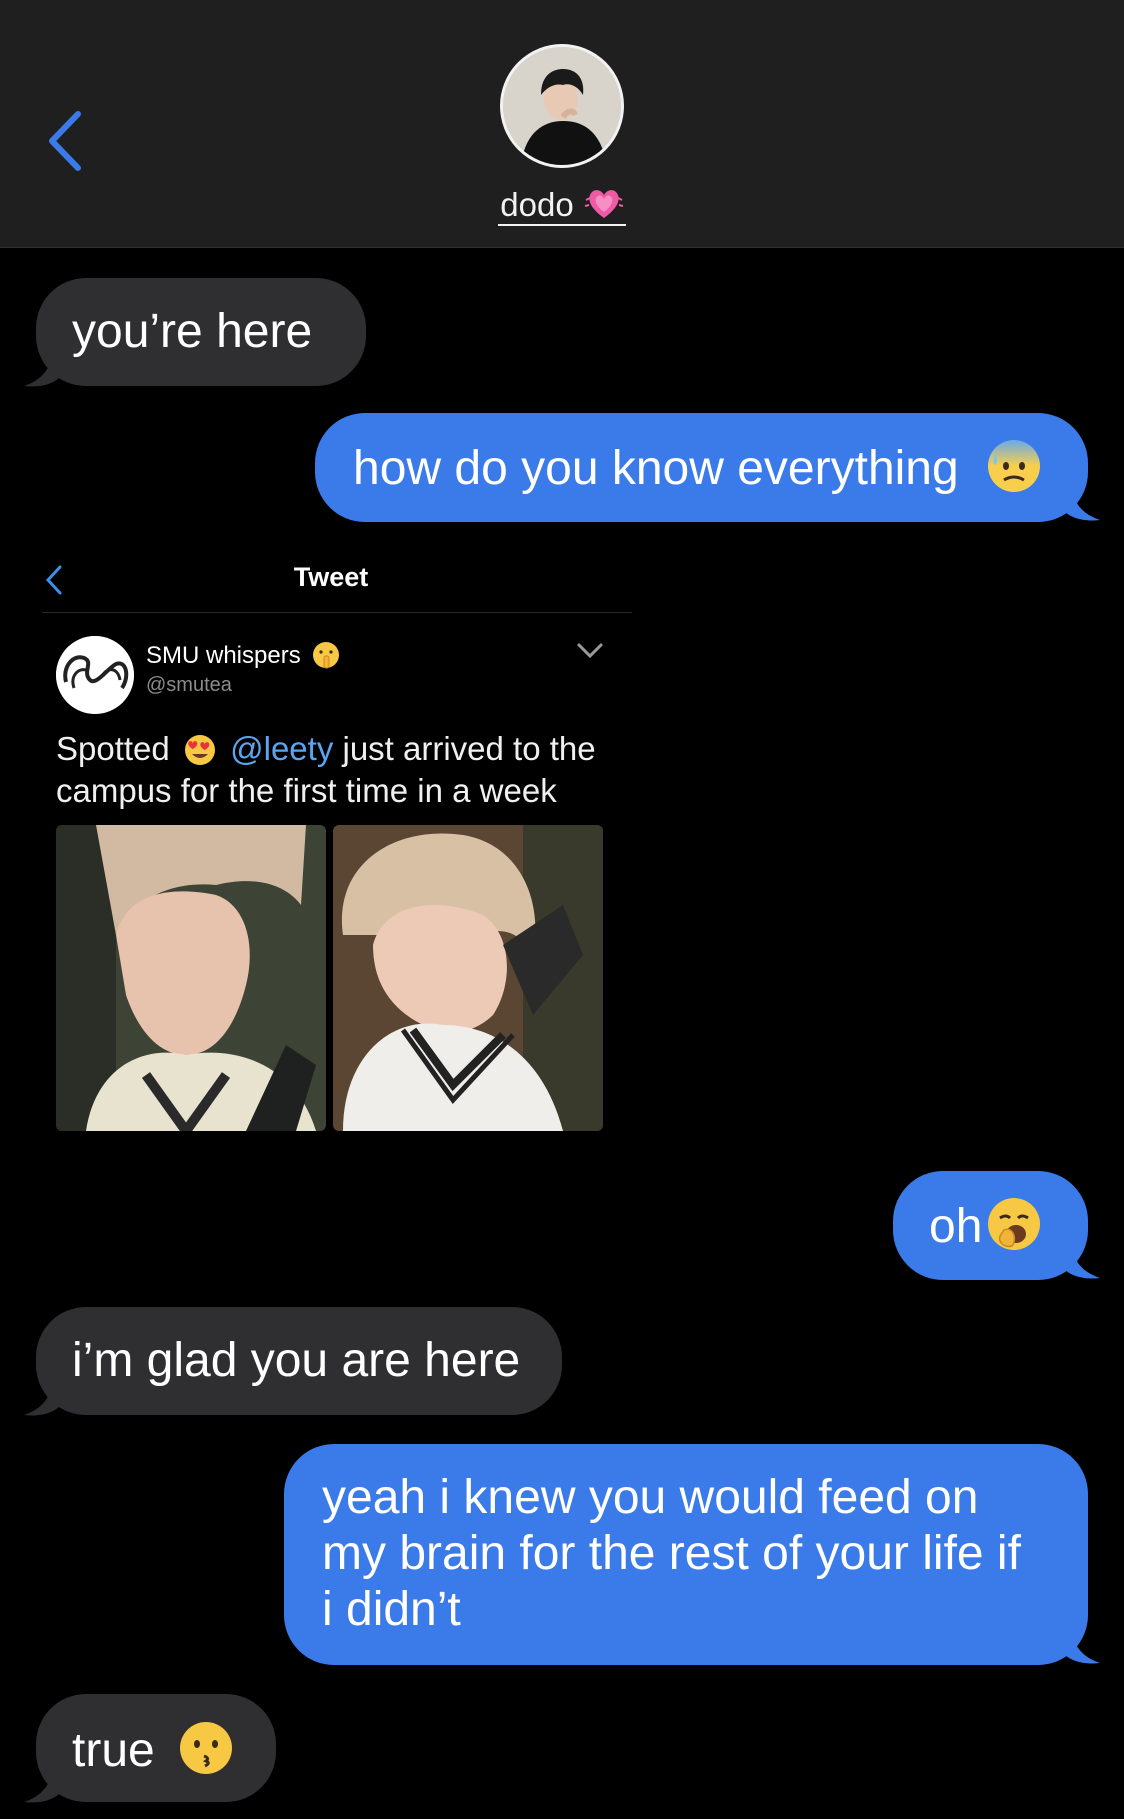  Describe the element at coordinates (191, 978) in the screenshot. I see `tweet-photo-left` at that location.